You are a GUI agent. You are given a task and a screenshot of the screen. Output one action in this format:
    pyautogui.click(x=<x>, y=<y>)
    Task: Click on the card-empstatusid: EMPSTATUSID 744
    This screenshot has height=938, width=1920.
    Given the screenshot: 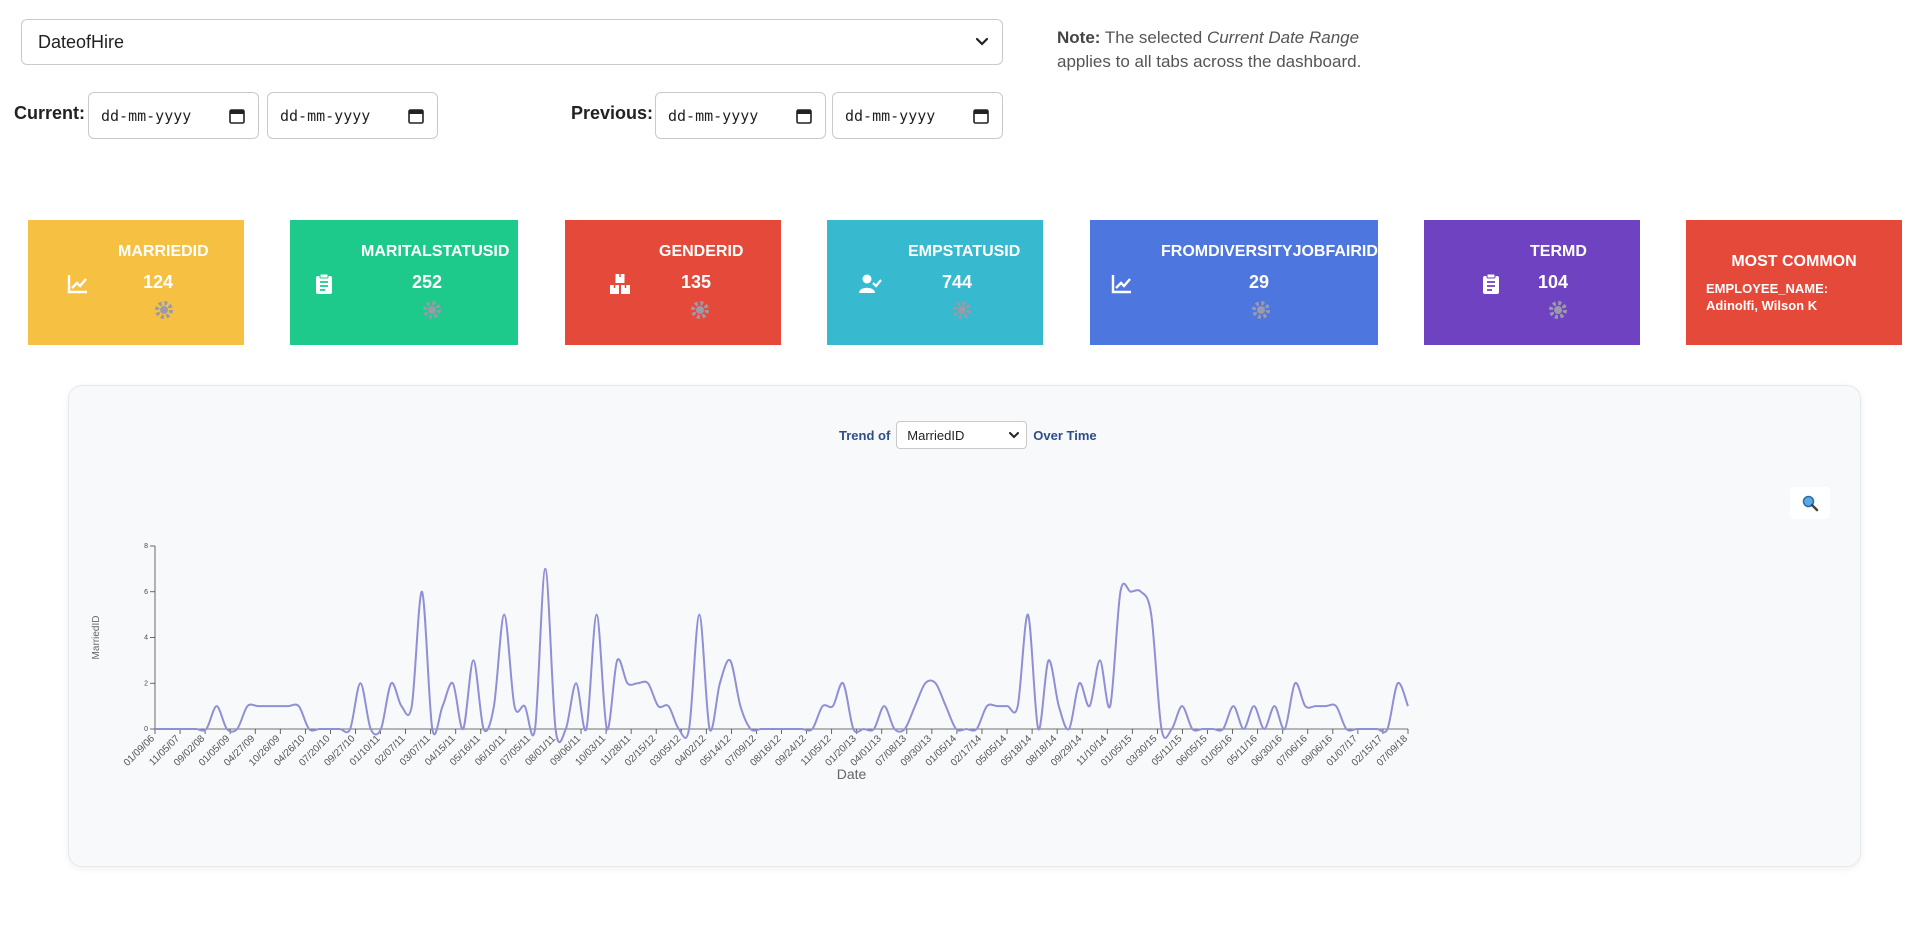 What is the action you would take?
    pyautogui.click(x=935, y=282)
    